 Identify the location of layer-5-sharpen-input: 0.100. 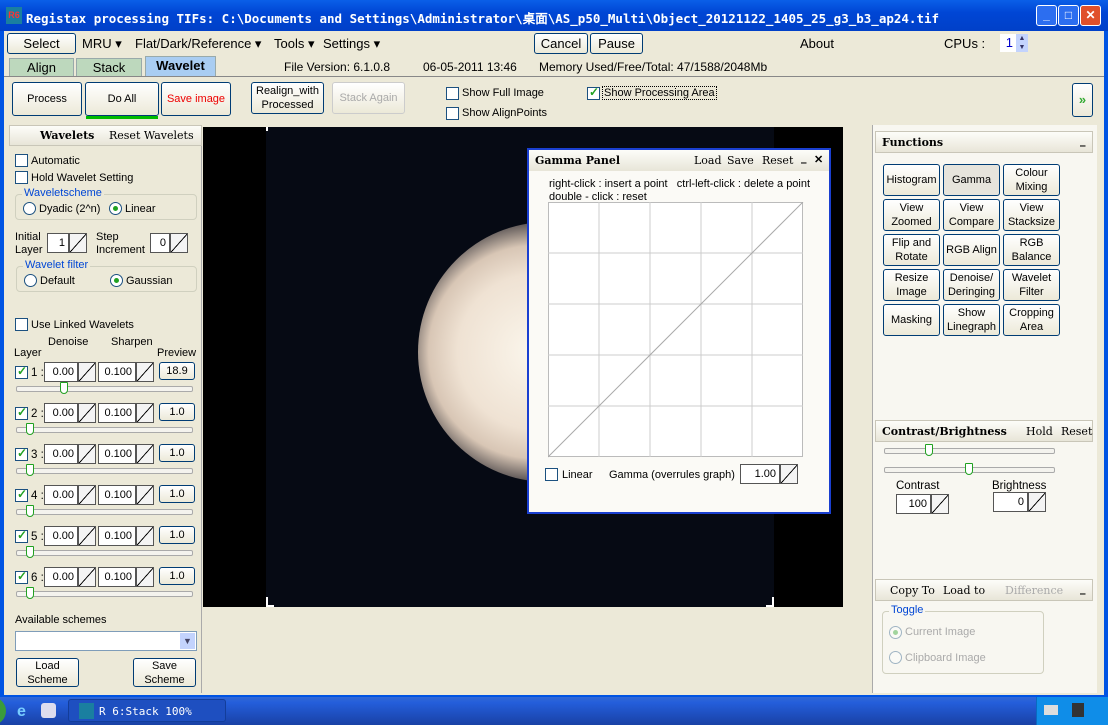
(117, 536).